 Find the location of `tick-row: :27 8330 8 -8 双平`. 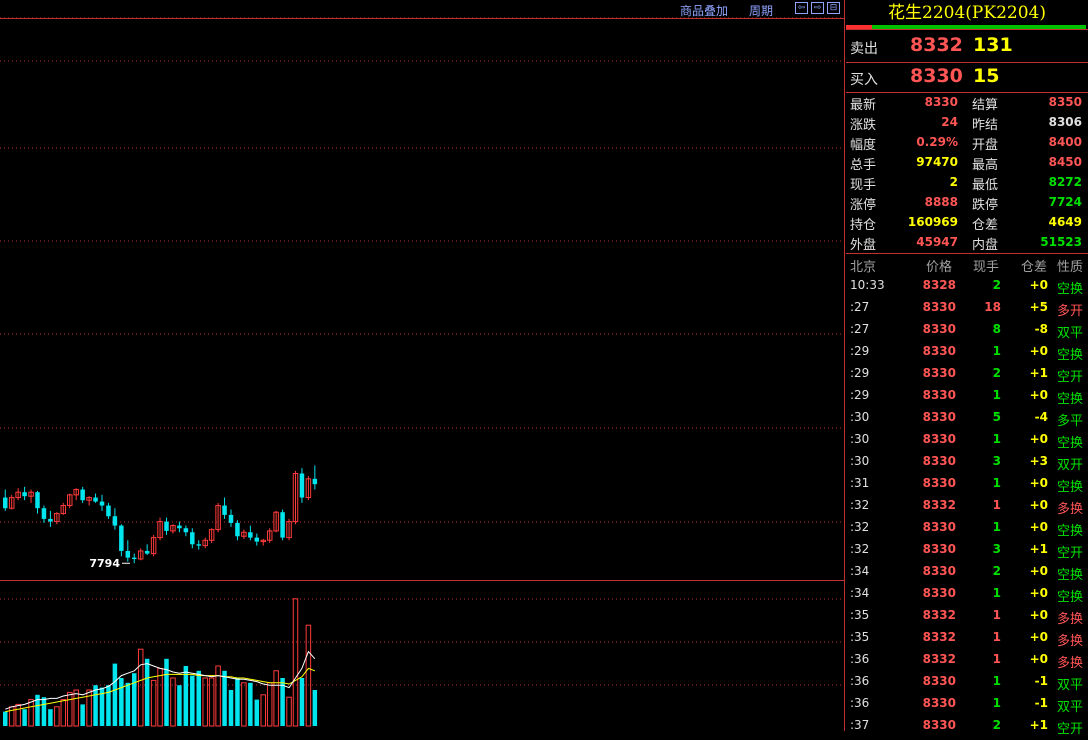

tick-row: :27 8330 8 -8 双平 is located at coordinates (967, 333).